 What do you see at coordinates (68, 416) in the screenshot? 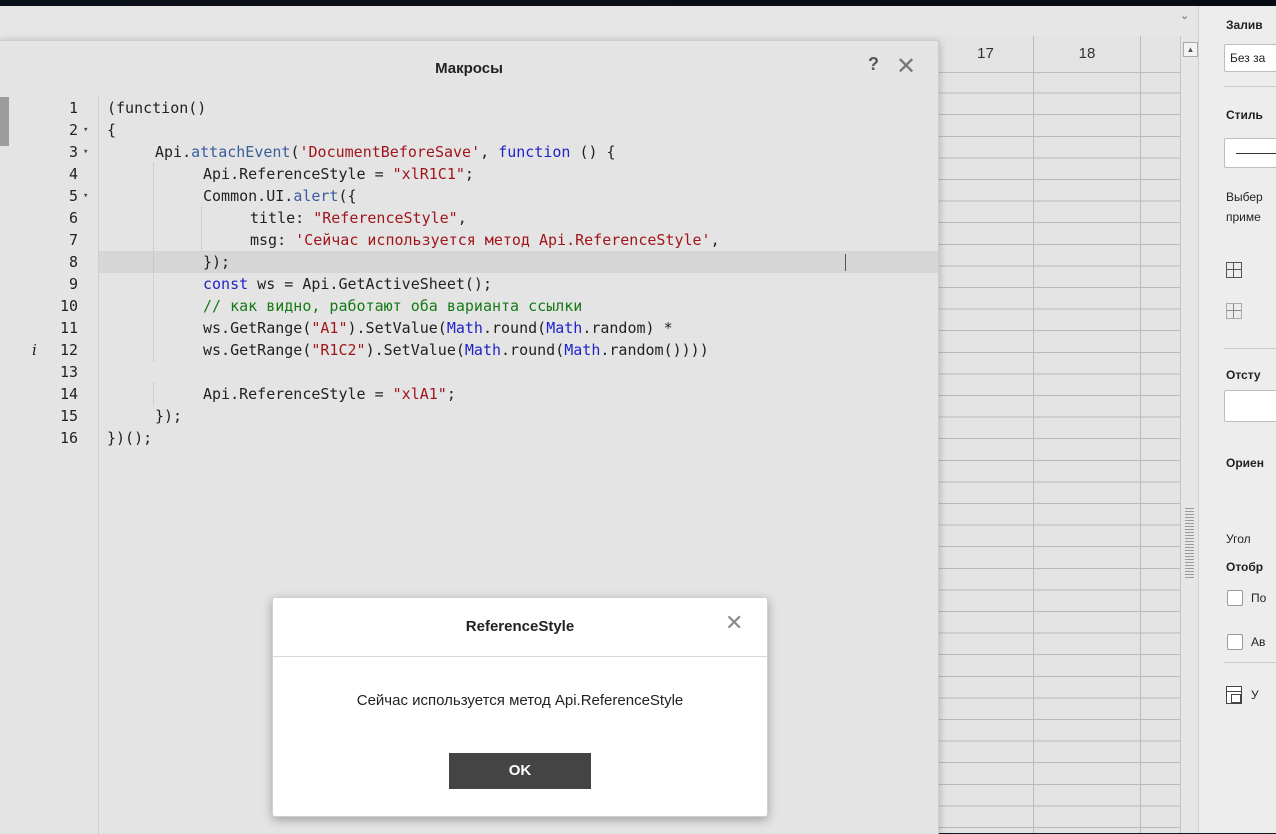
I see `line-number: 15` at bounding box center [68, 416].